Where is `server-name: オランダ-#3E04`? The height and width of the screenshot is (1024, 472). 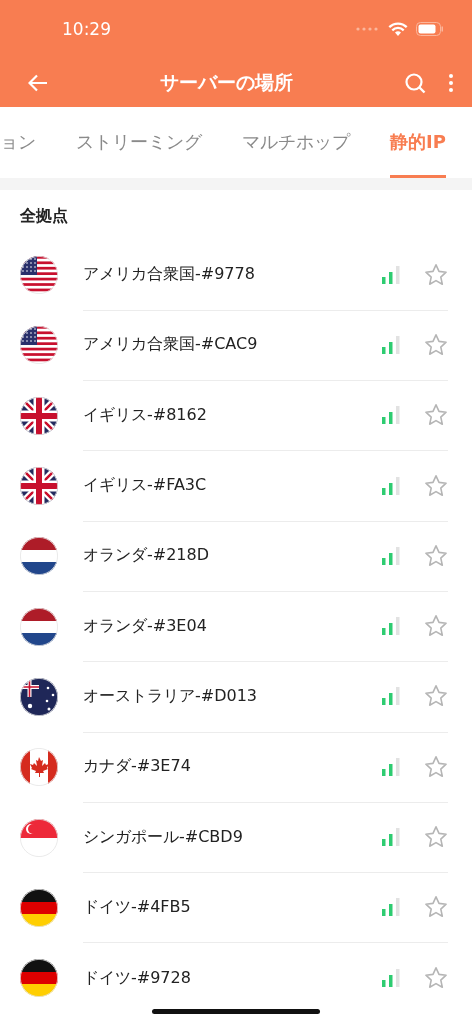 server-name: オランダ-#3E04 is located at coordinates (232, 626).